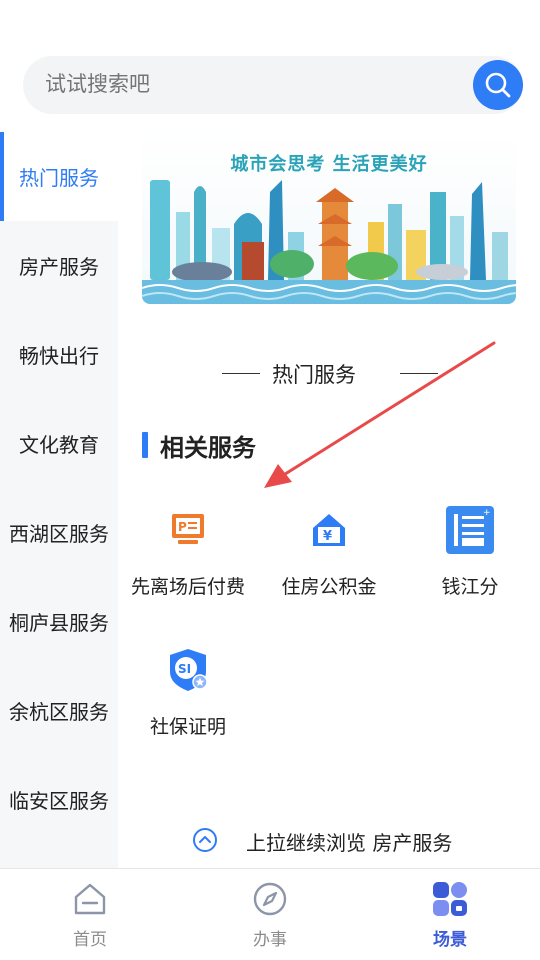 The image size is (540, 960). I want to click on hot-services-heading: 热门服务, so click(314, 375).